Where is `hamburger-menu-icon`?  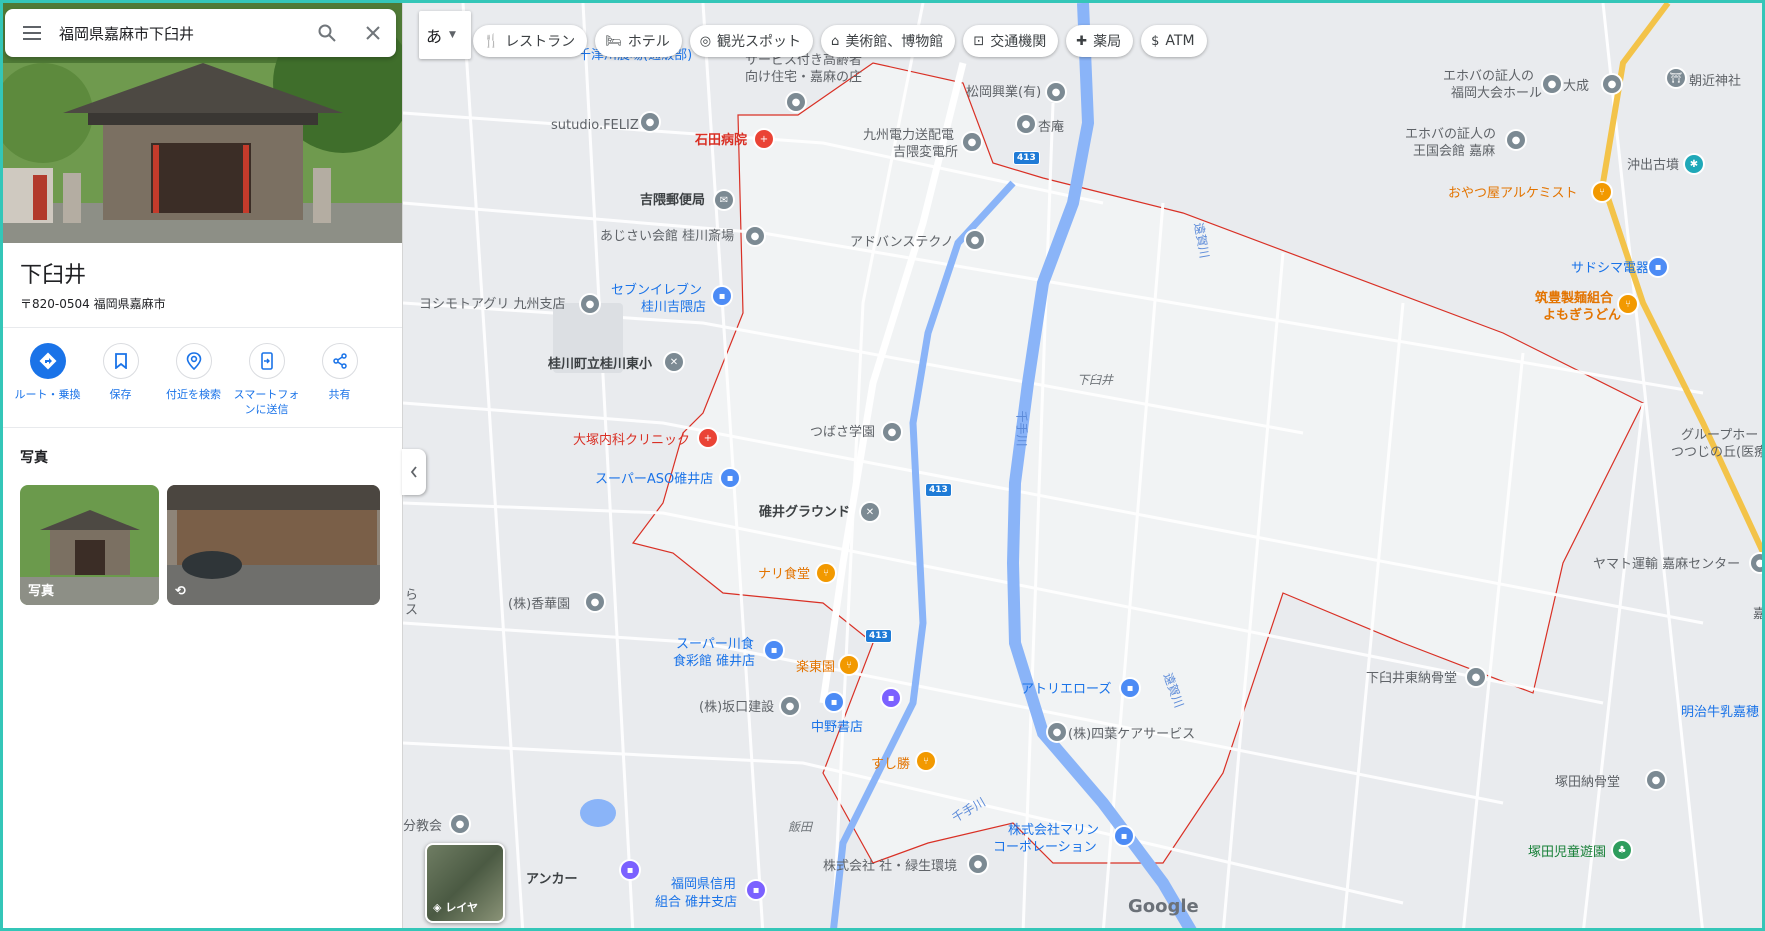 hamburger-menu-icon is located at coordinates (32, 33).